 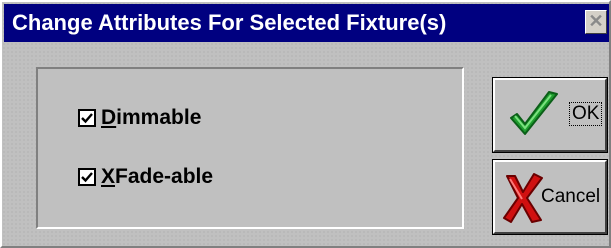 I want to click on xfadeable-checkbox, so click(x=87, y=177).